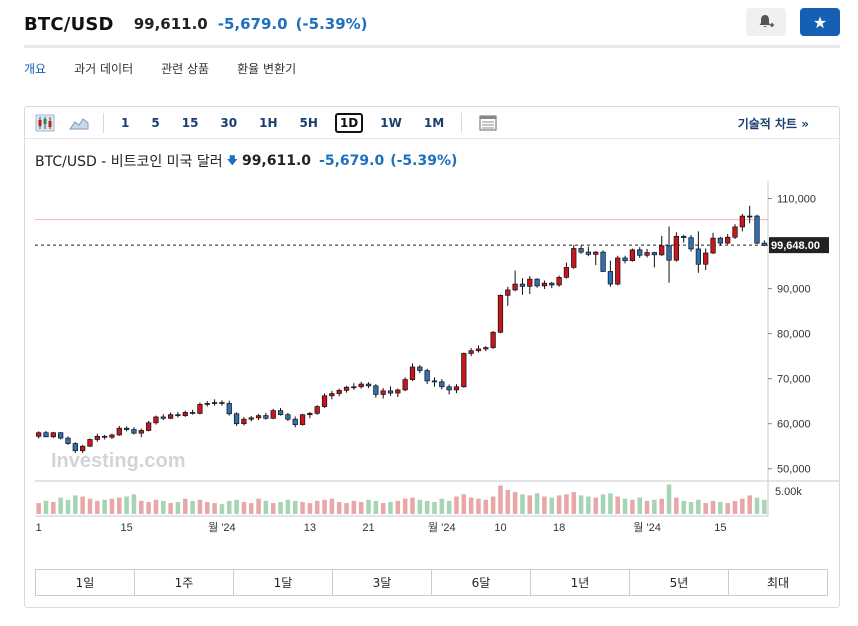  I want to click on add-alert-button, so click(766, 22).